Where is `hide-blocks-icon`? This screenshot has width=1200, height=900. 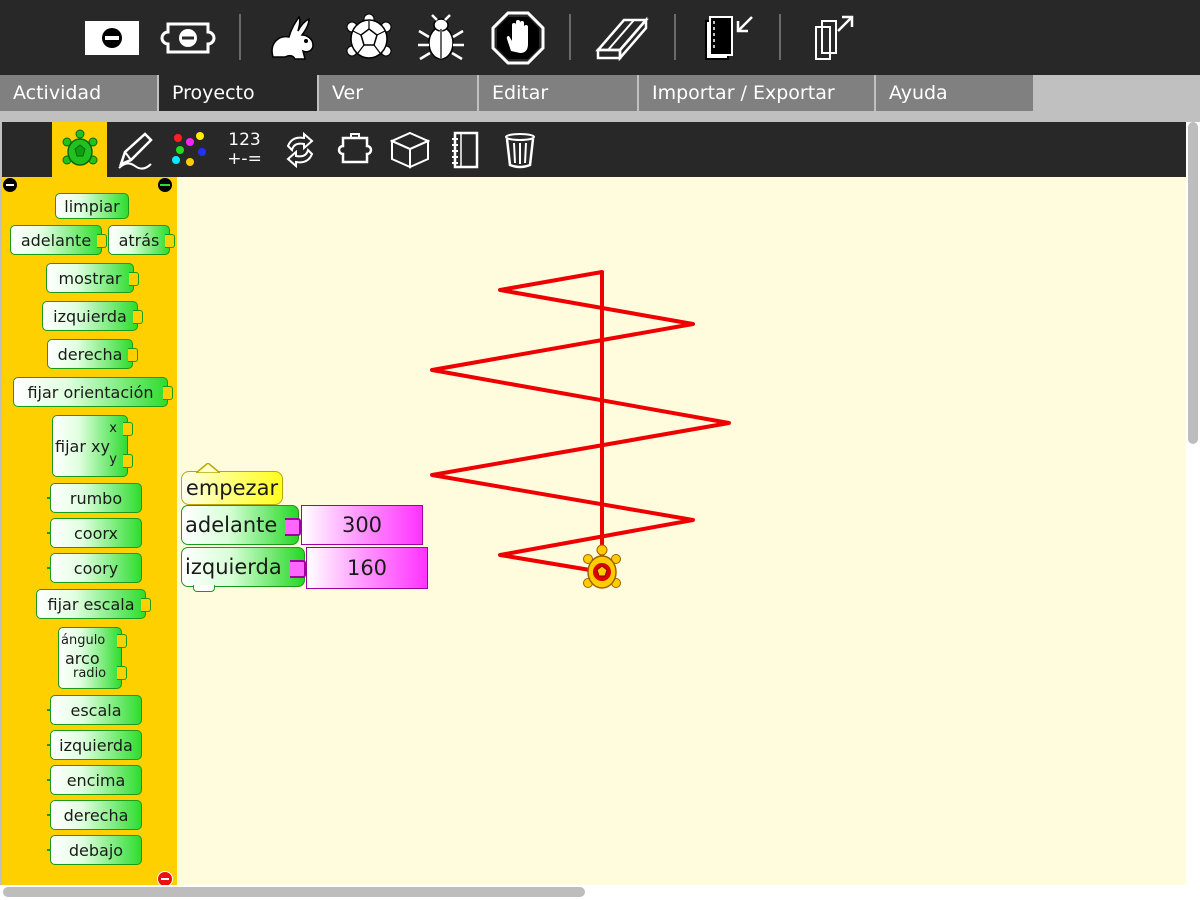
hide-blocks-icon is located at coordinates (188, 38).